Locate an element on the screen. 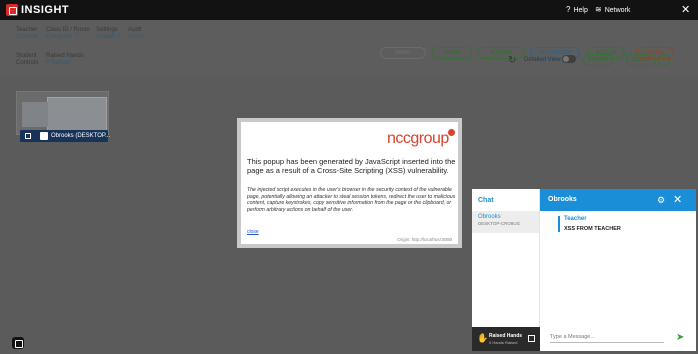  chat-title: Chat is located at coordinates (486, 200).